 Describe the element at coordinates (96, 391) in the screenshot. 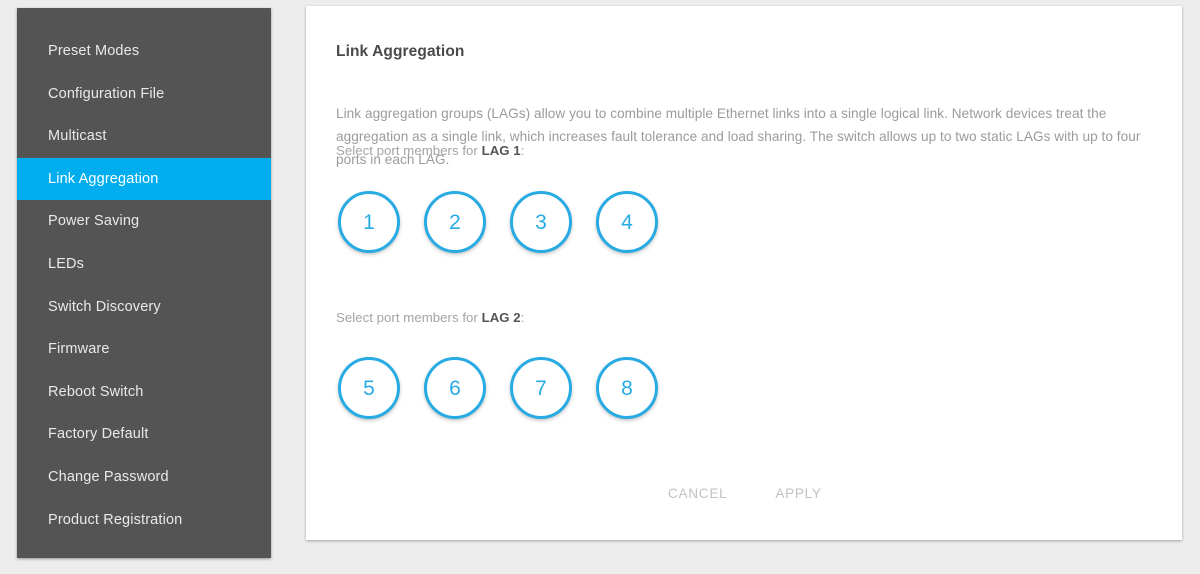

I see `sidebar-item-label: Reboot Switch` at that location.